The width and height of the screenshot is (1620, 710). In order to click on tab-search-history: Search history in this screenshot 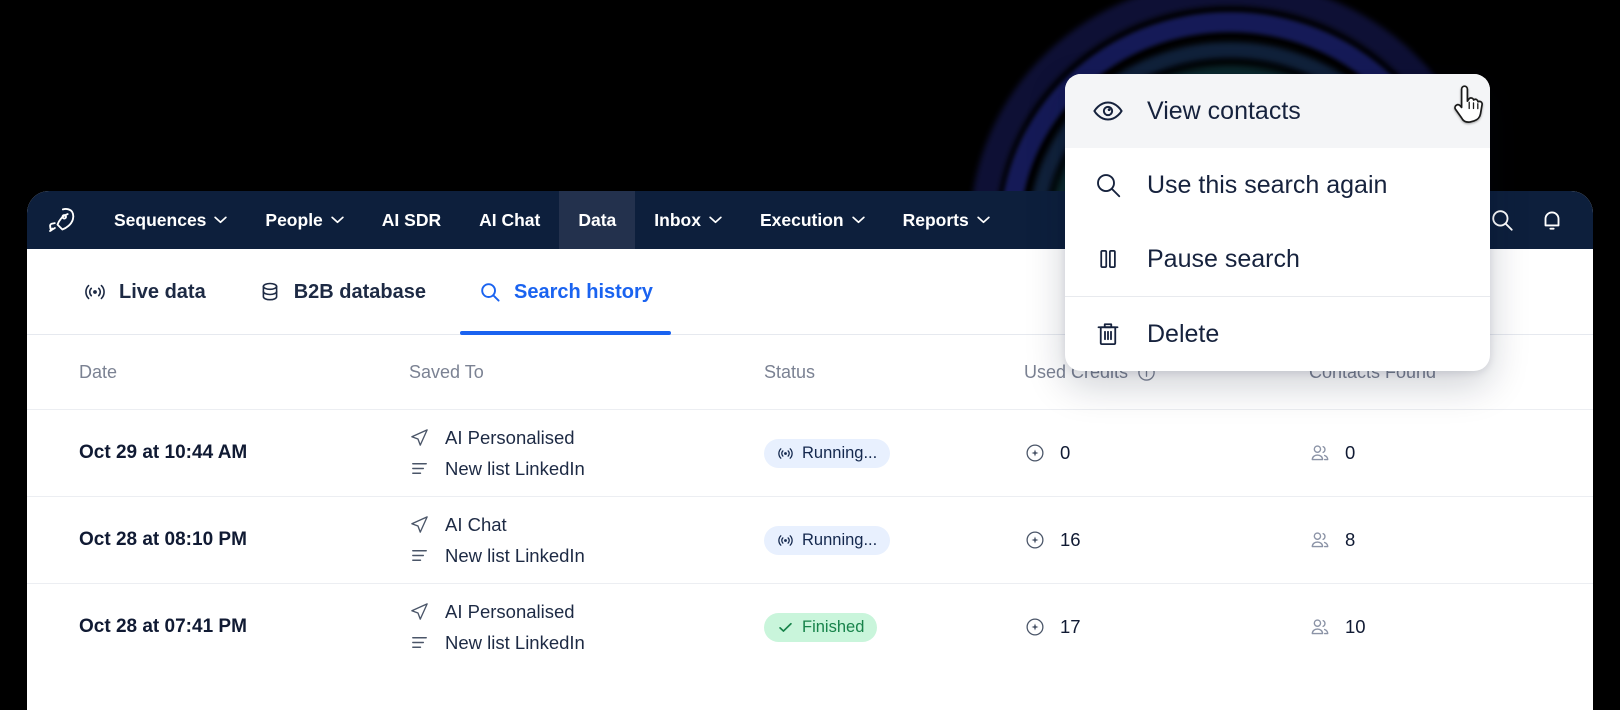, I will do `click(565, 292)`.